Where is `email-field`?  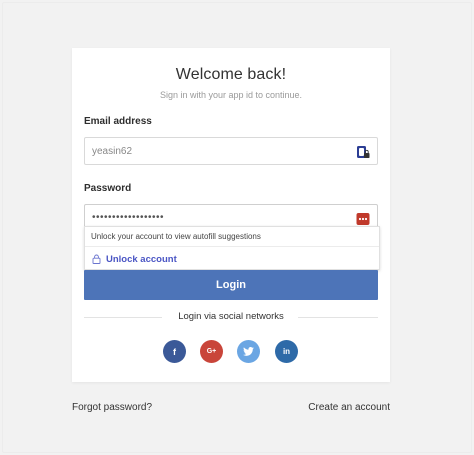
email-field is located at coordinates (231, 151).